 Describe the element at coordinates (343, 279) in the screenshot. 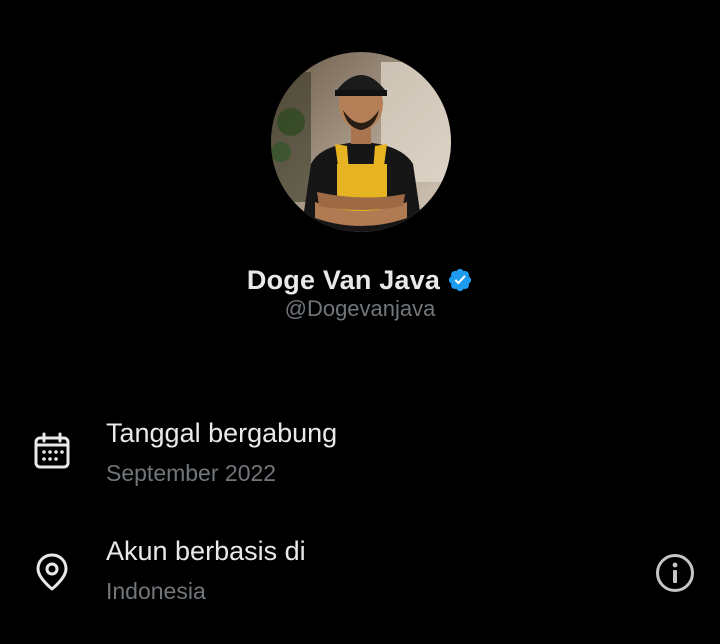

I see `display-name: Doge Van Java` at that location.